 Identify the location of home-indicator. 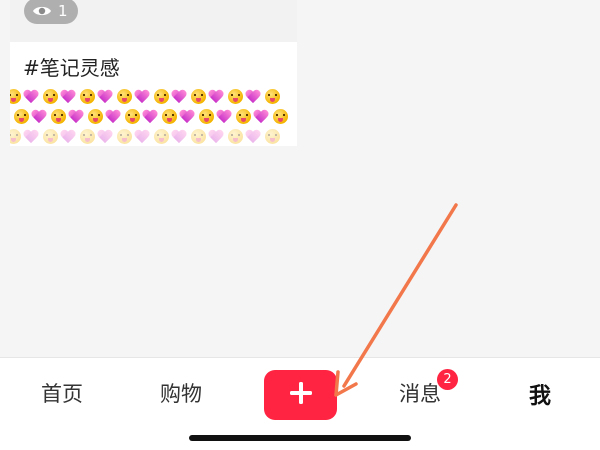
(300, 438).